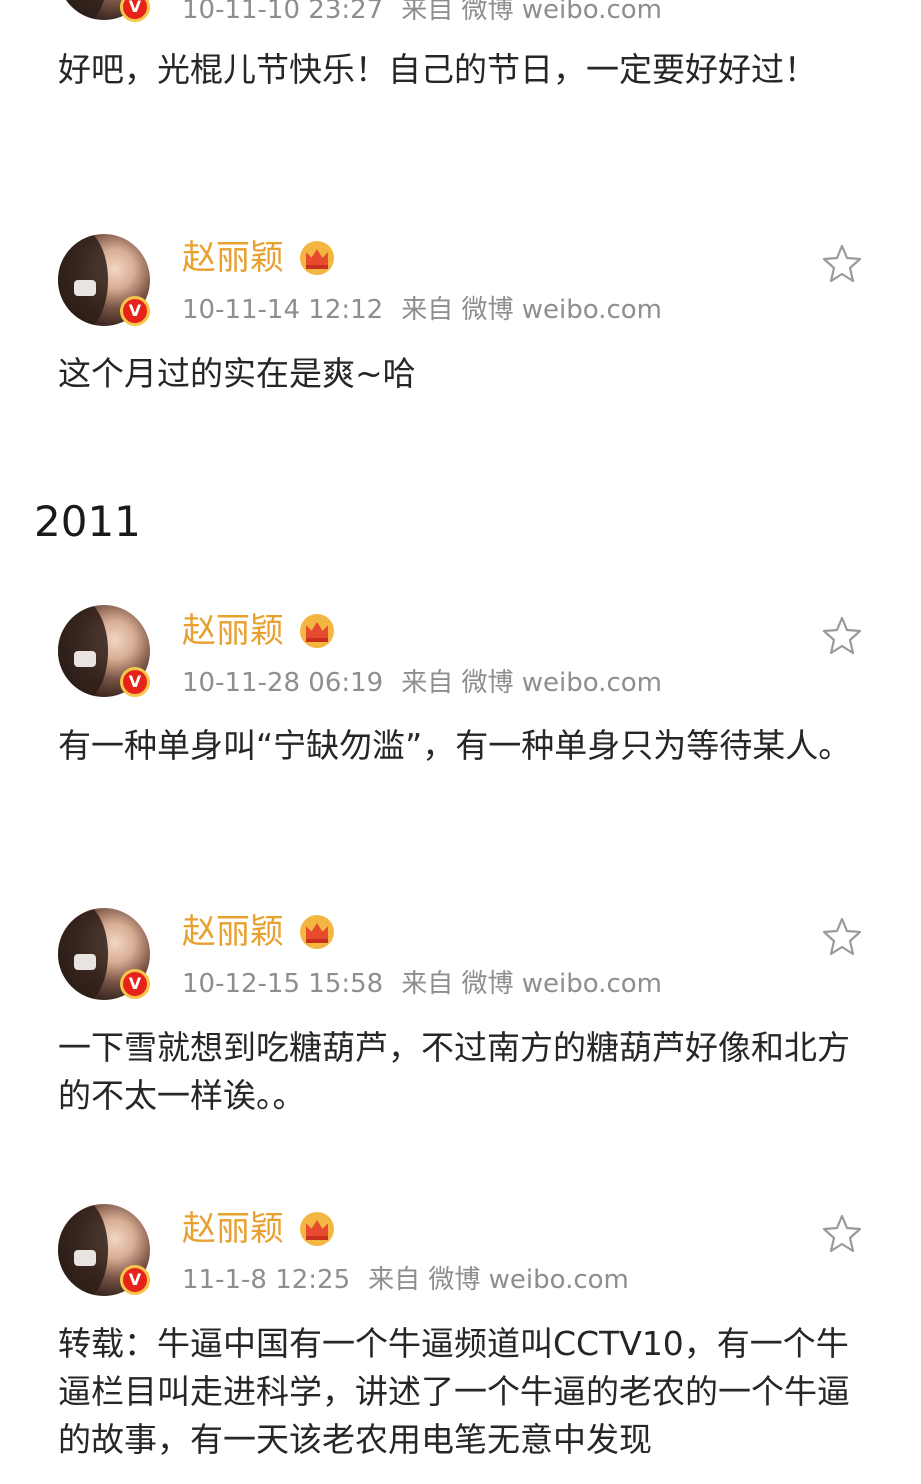 This screenshot has height=1484, width=921. Describe the element at coordinates (87, 521) in the screenshot. I see `year-divider: 2011` at that location.